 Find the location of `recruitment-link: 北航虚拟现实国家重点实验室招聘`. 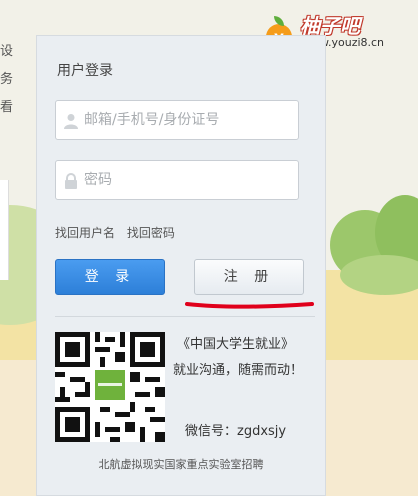

recruitment-link: 北航虚拟现实国家重点实验室招聘 is located at coordinates (181, 464).